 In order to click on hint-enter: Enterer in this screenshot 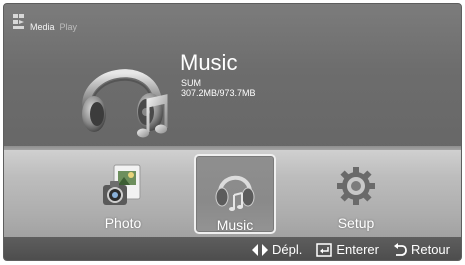, I will do `click(347, 249)`.